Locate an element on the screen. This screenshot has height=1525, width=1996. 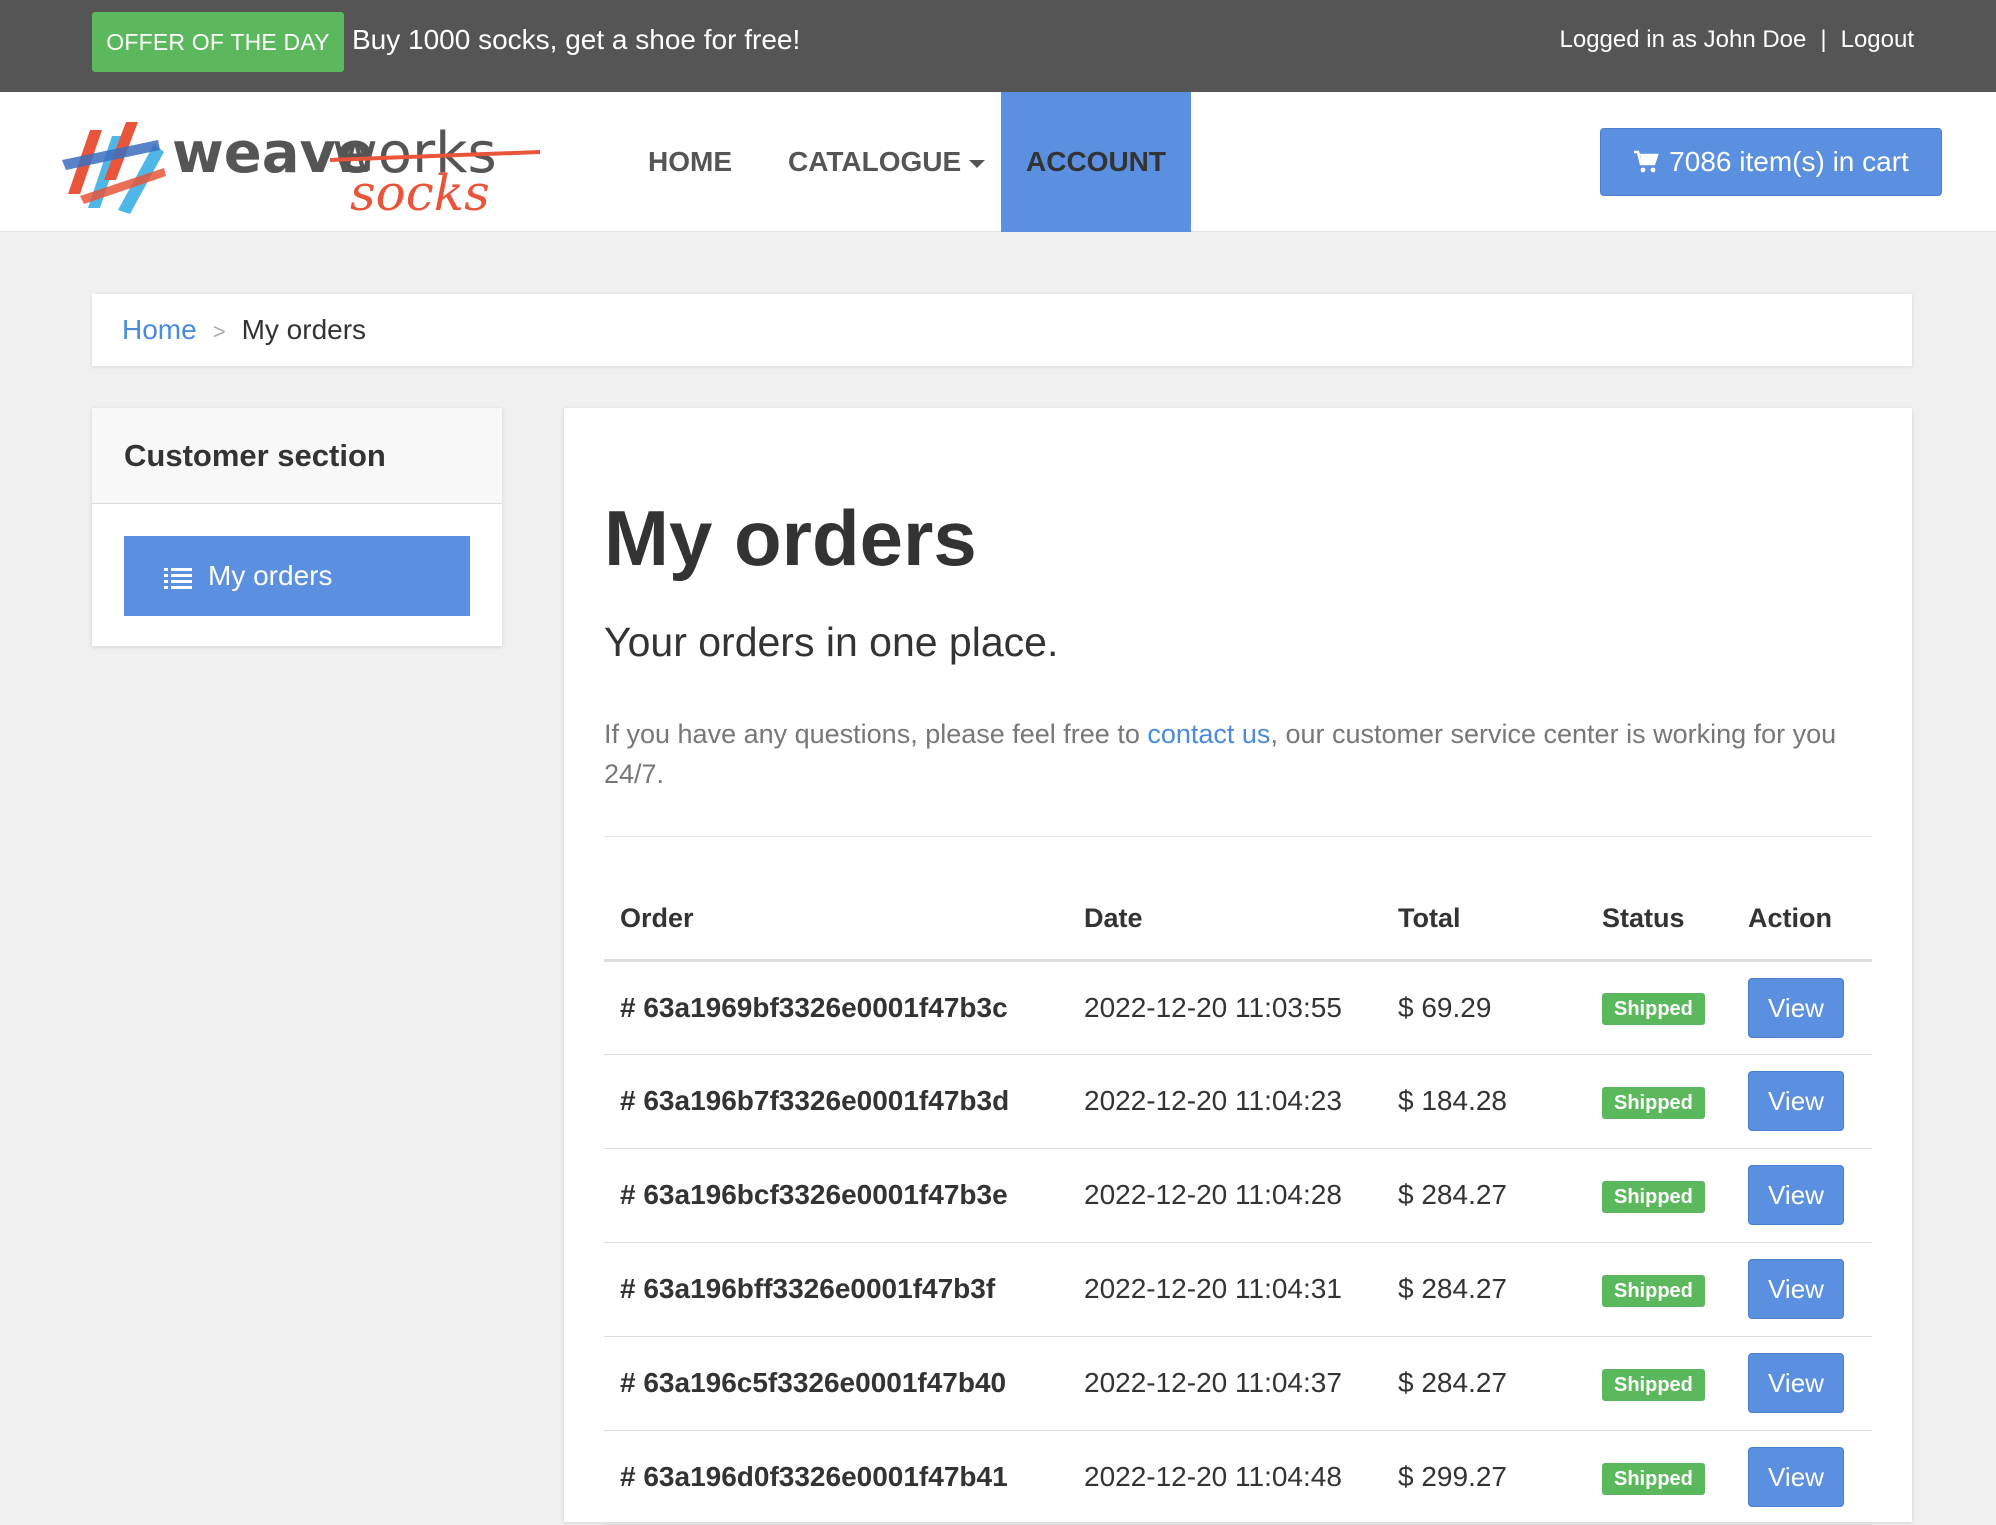
weaveworks-socks-logo: weave works socks is located at coordinates (300, 166).